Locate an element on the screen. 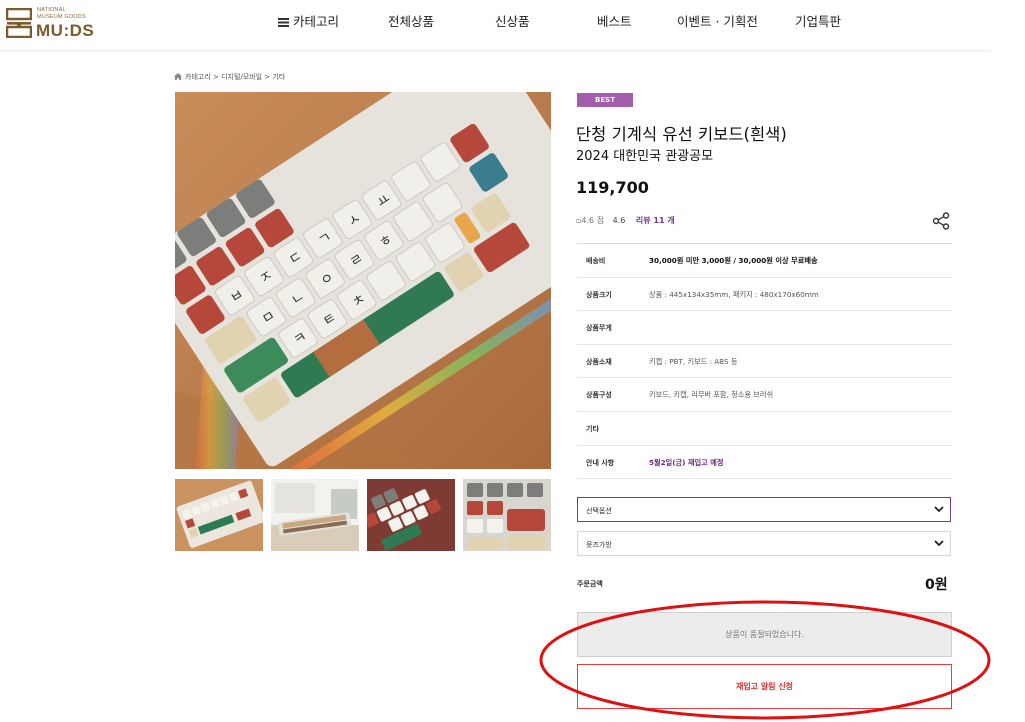  product-title: 단청 기계식 유선 키보드(흰색) is located at coordinates (681, 134).